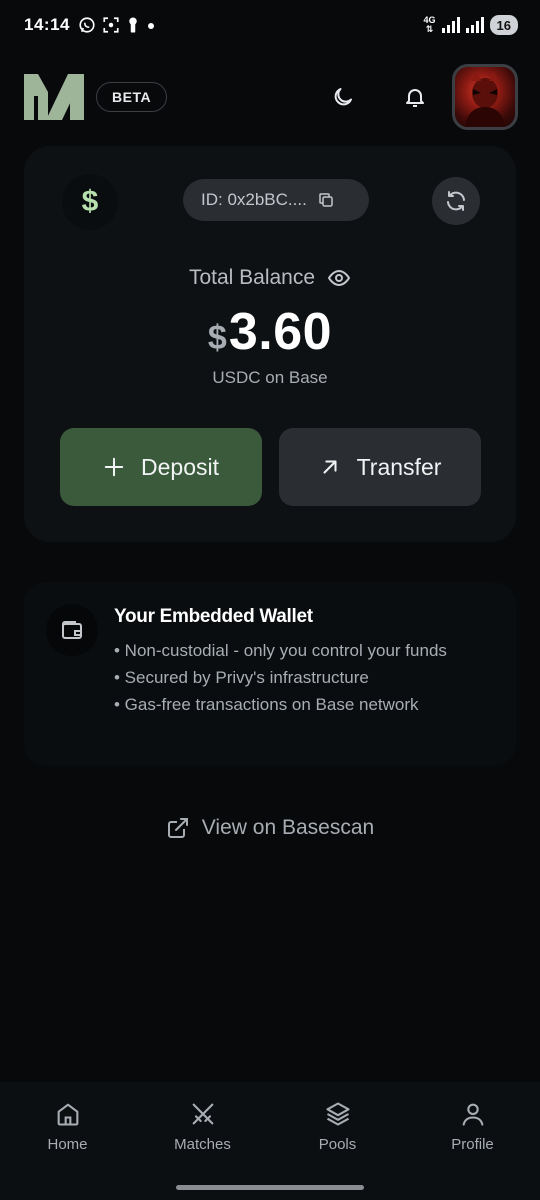  What do you see at coordinates (252, 277) in the screenshot?
I see `total-balance-label: Total Balance` at bounding box center [252, 277].